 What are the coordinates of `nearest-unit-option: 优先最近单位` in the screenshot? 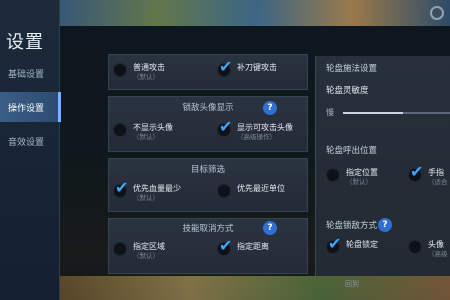 It's located at (251, 191).